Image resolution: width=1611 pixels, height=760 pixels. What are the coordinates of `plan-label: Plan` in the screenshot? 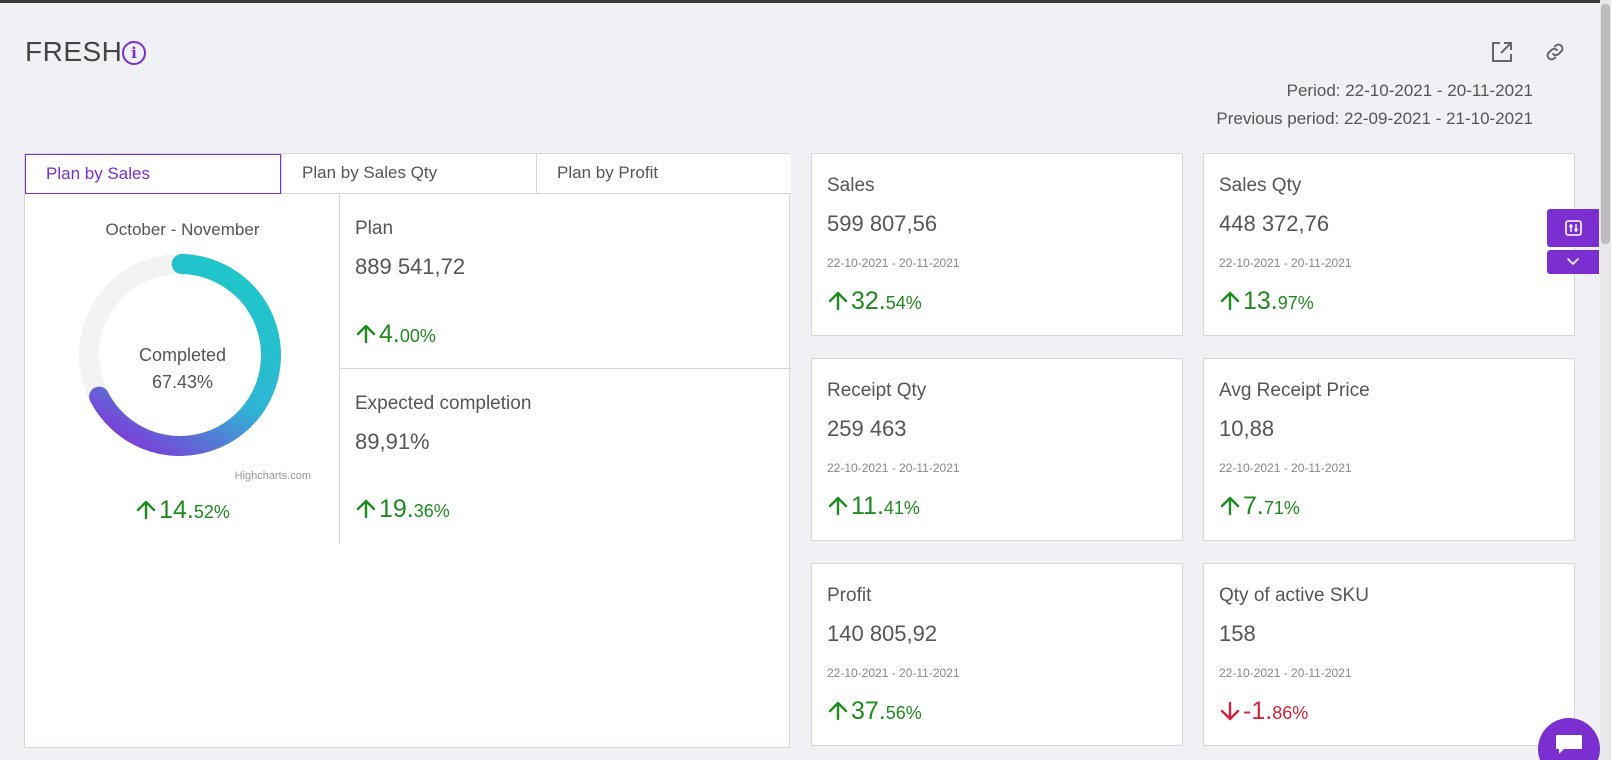 It's located at (374, 228).